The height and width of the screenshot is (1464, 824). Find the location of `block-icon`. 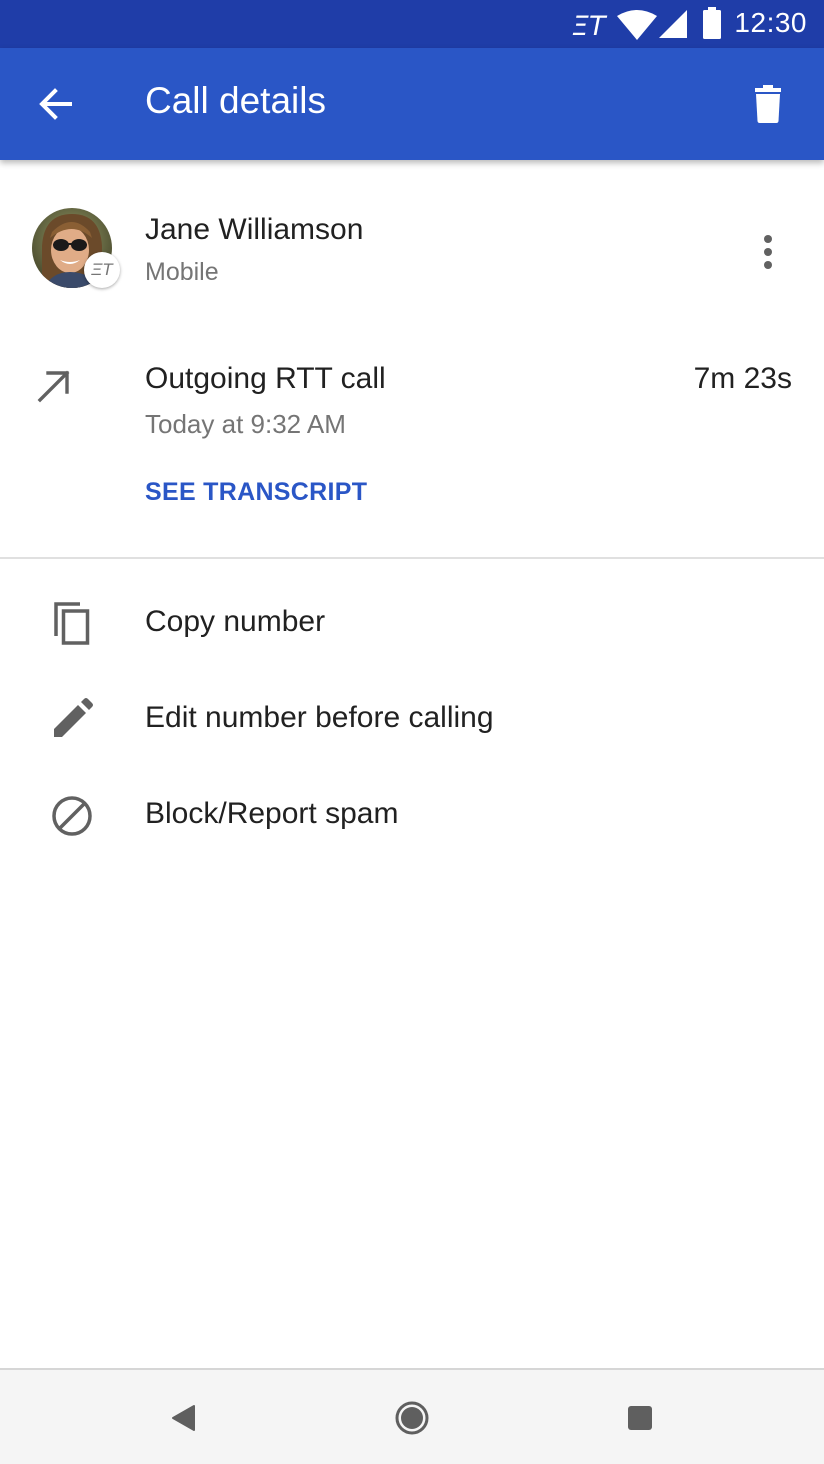

block-icon is located at coordinates (72, 816).